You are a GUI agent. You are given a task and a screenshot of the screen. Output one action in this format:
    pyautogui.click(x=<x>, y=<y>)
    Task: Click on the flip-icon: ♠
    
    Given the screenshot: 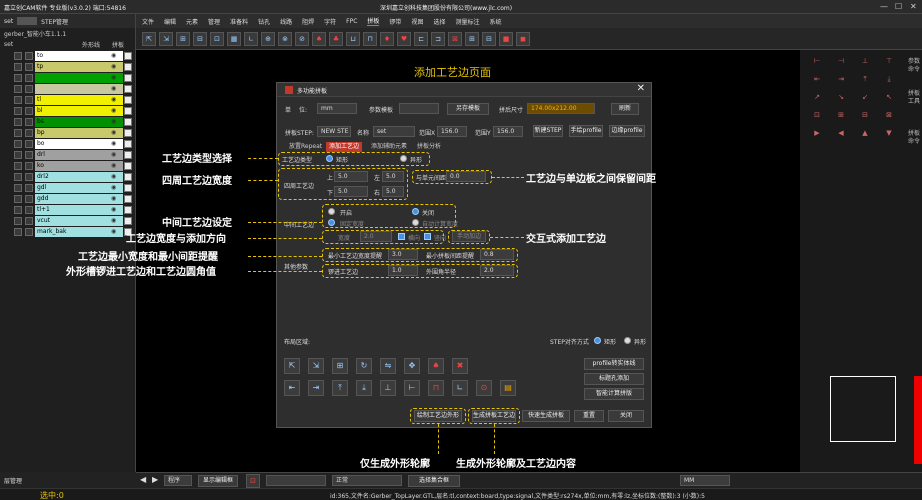 What is the action you would take?
    pyautogui.click(x=436, y=366)
    